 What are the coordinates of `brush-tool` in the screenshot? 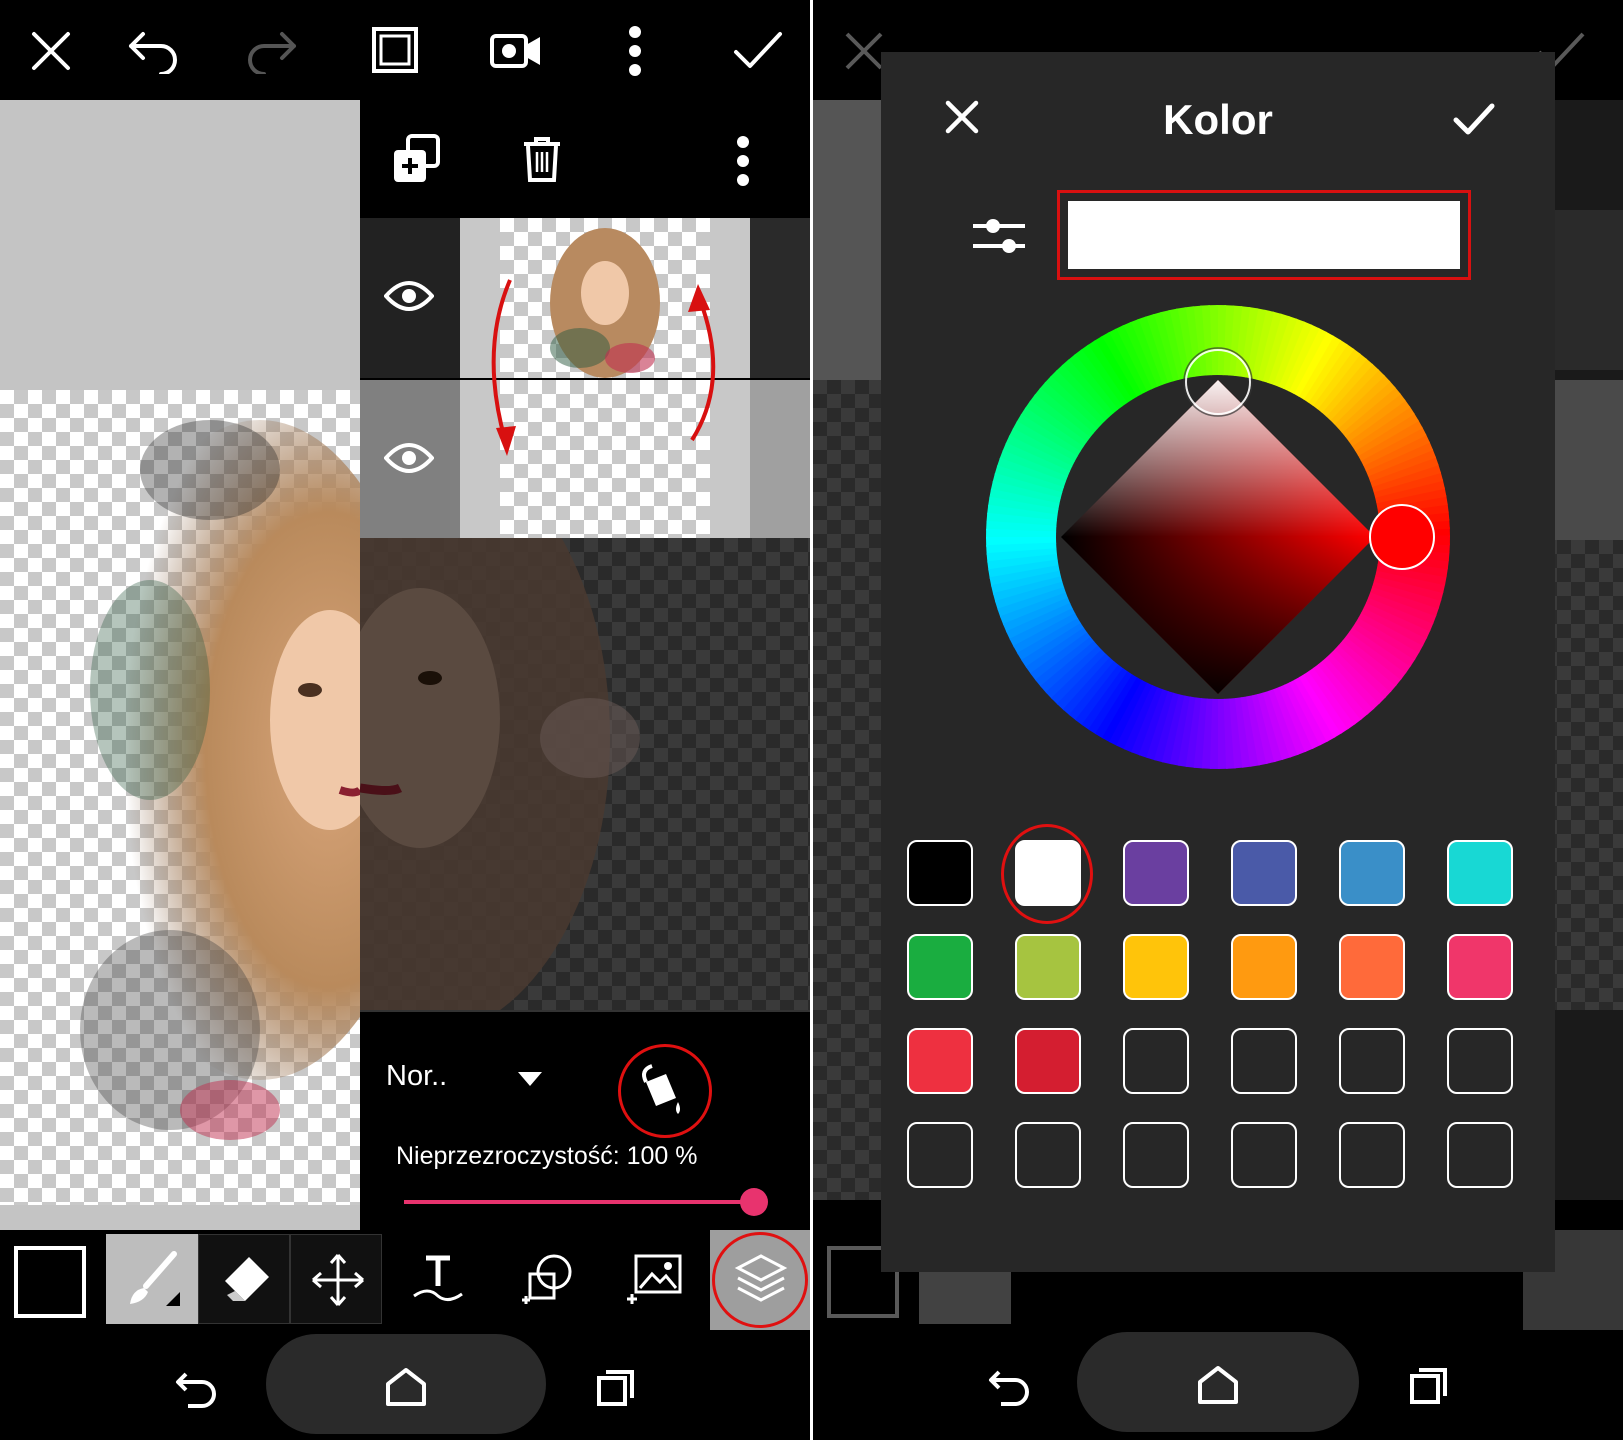 It's located at (152, 1279).